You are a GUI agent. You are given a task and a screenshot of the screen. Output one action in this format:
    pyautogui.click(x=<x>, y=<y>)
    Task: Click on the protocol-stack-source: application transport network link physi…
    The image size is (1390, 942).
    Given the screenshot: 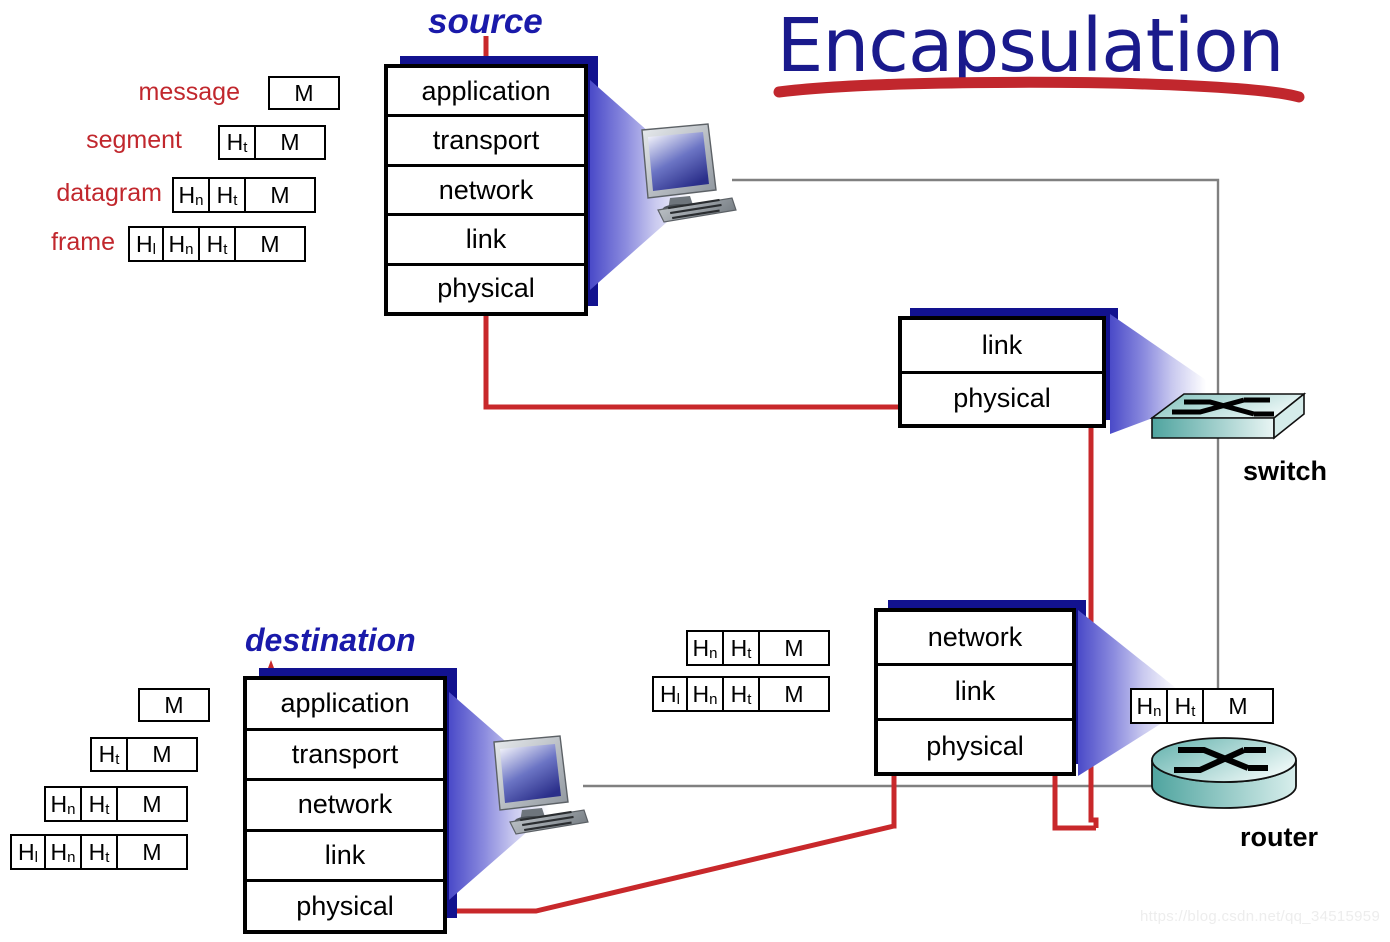 What is the action you would take?
    pyautogui.click(x=537, y=187)
    